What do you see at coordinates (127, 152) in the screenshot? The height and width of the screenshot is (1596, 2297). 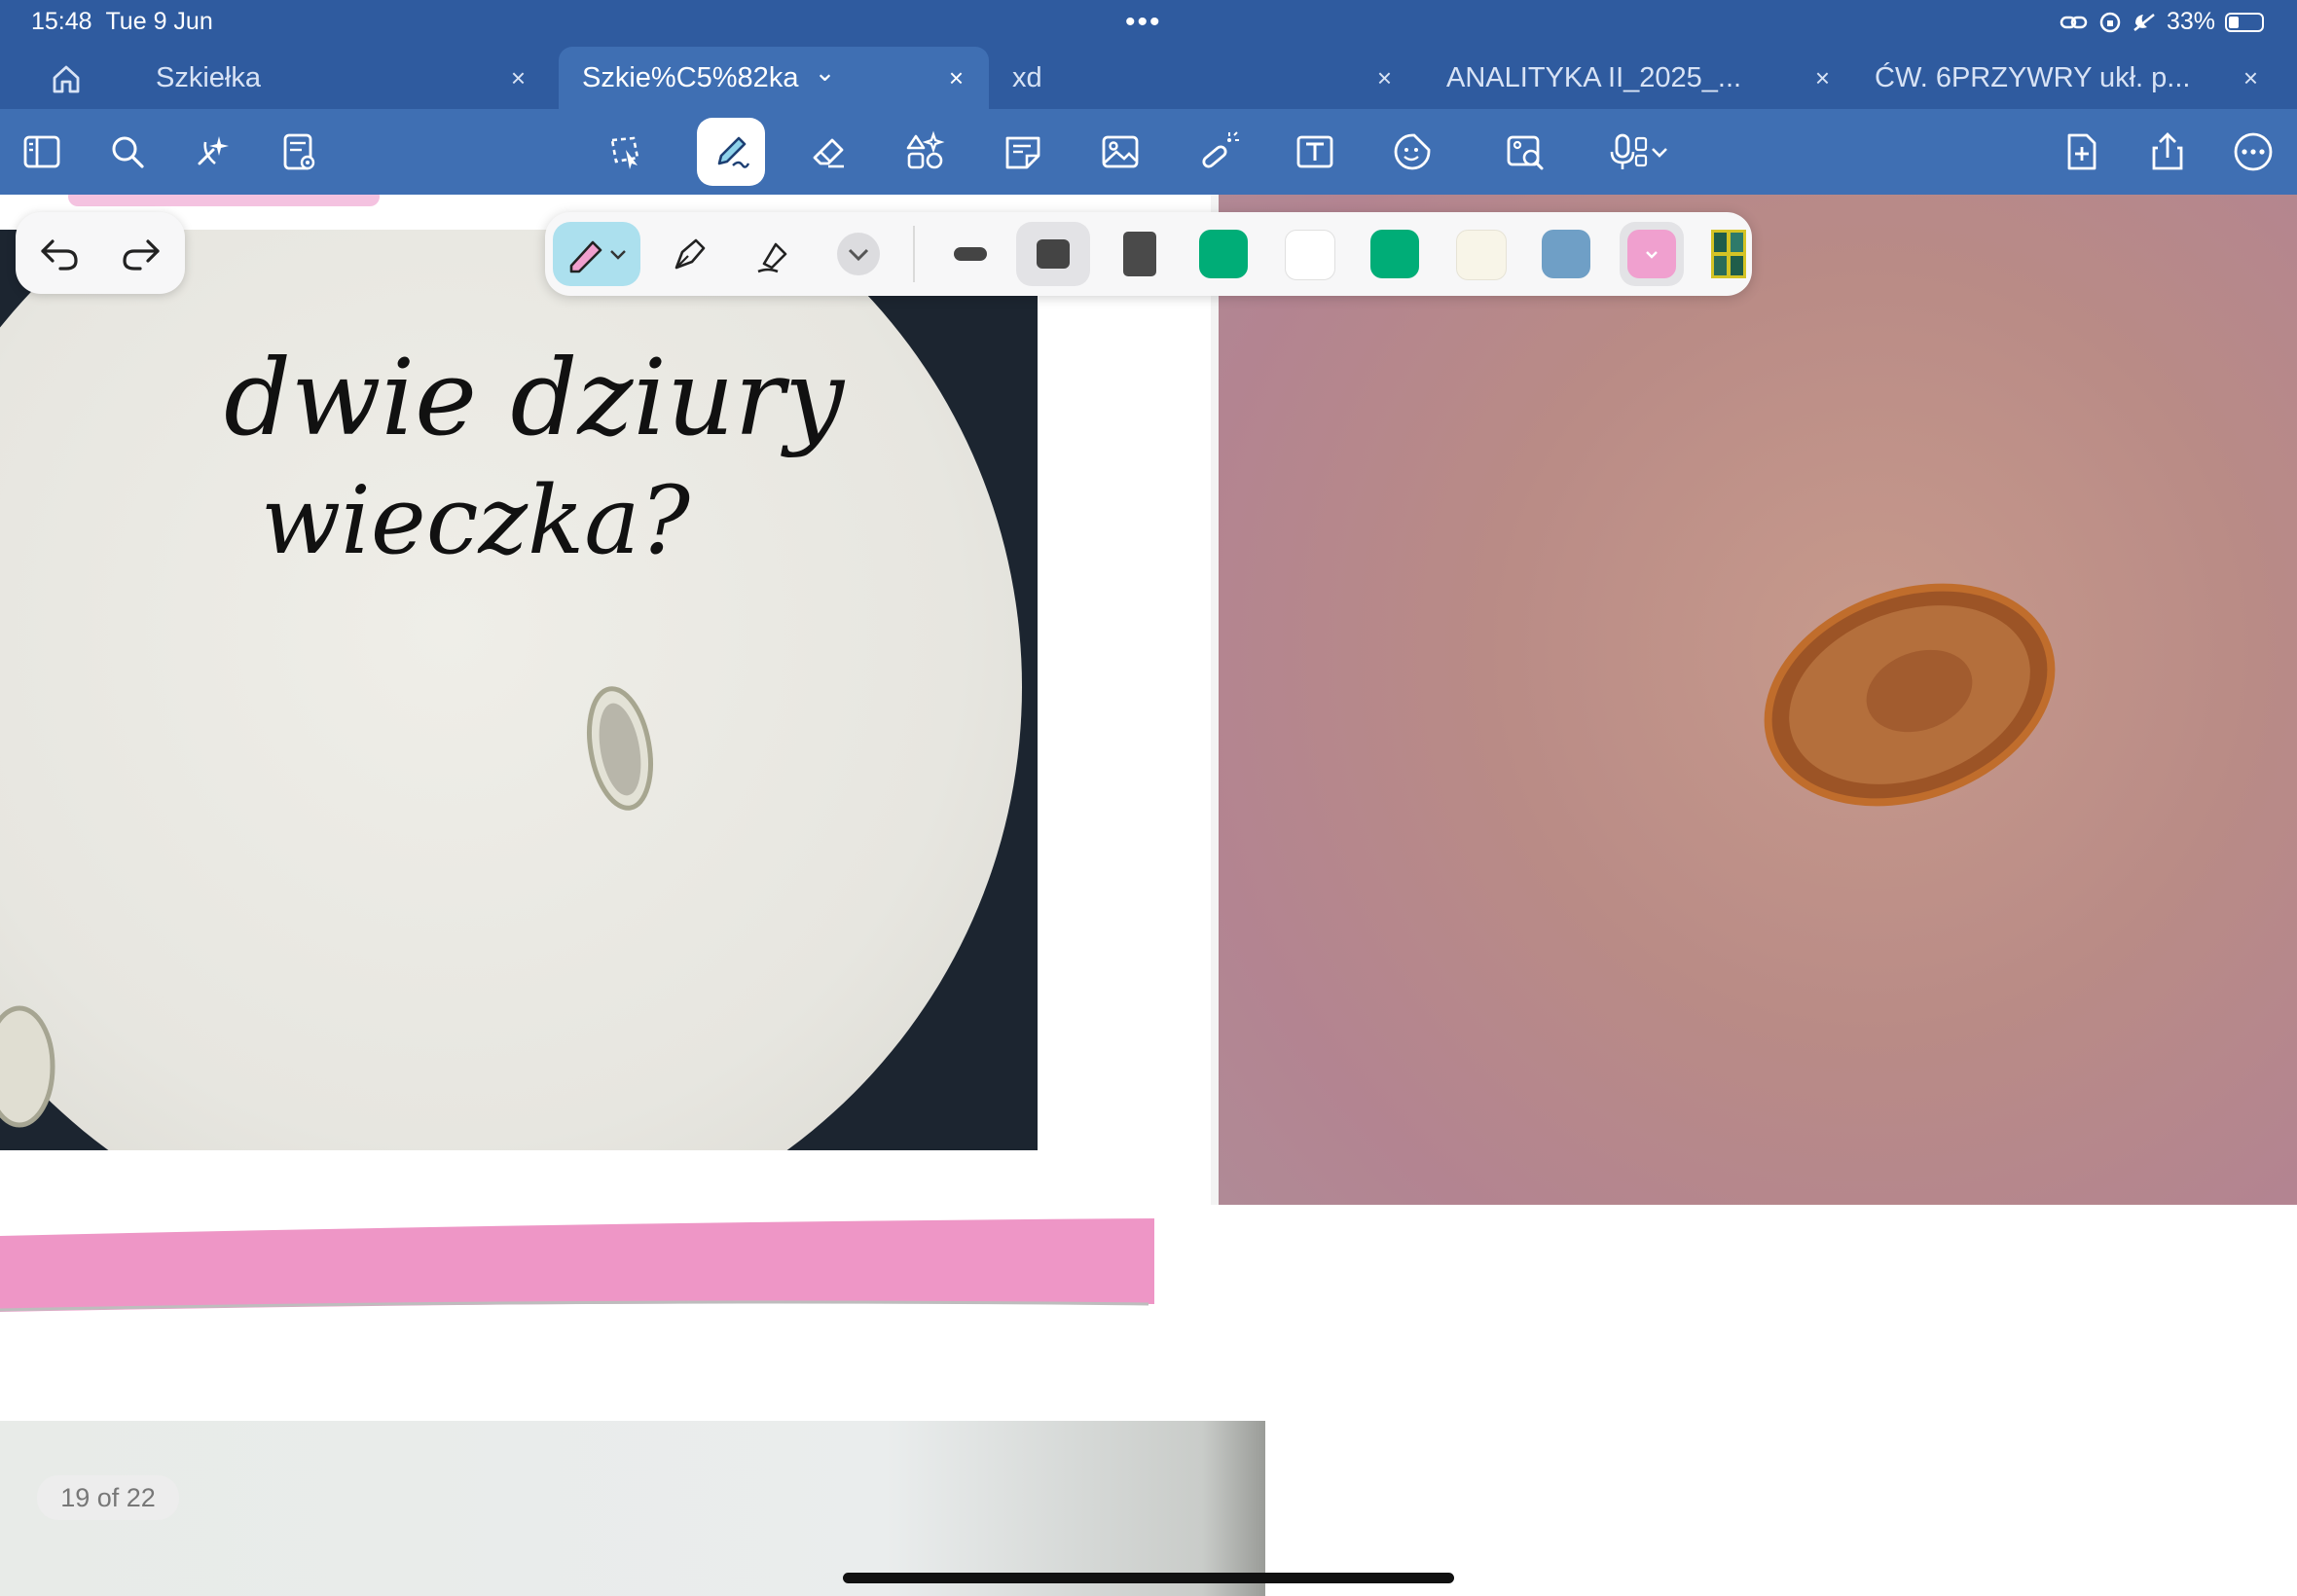 I see `search-button` at bounding box center [127, 152].